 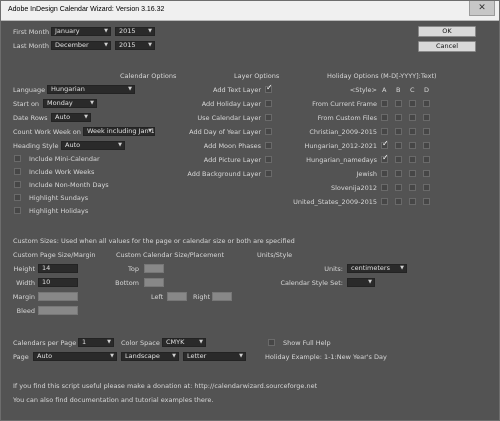 What do you see at coordinates (361, 282) in the screenshot?
I see `calendar-style-set-select: ▼` at bounding box center [361, 282].